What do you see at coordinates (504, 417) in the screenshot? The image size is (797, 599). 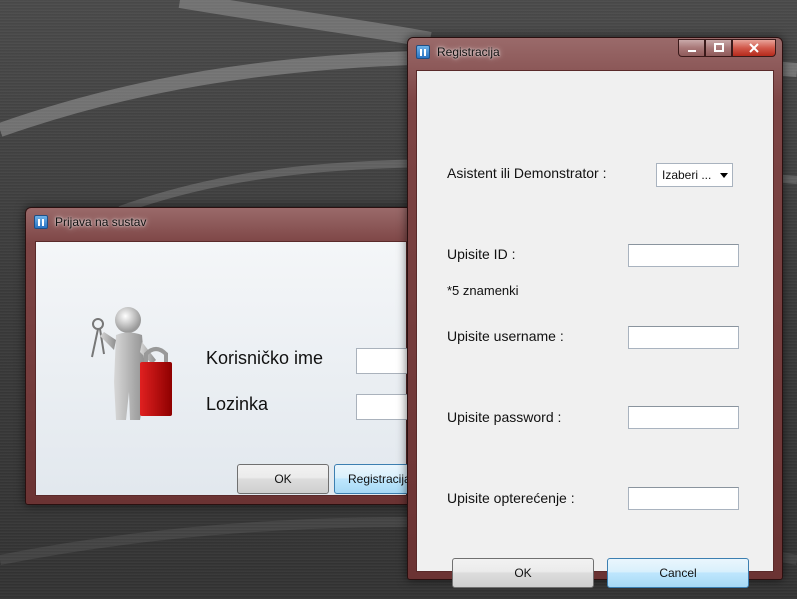 I see `password-label: Upisite password :` at bounding box center [504, 417].